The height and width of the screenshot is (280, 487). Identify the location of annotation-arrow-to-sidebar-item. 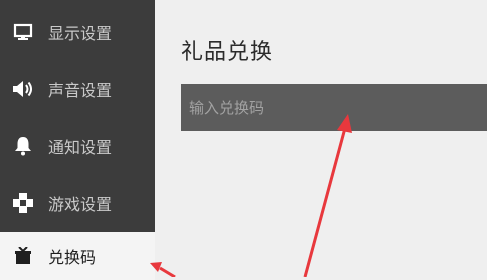
(163, 269).